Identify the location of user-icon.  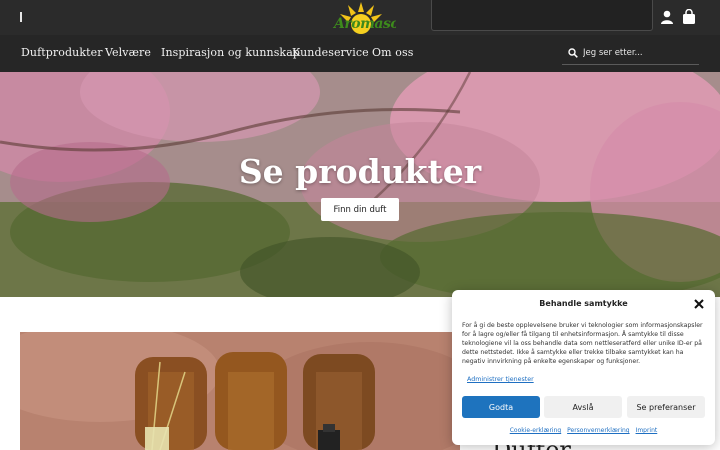
(667, 17).